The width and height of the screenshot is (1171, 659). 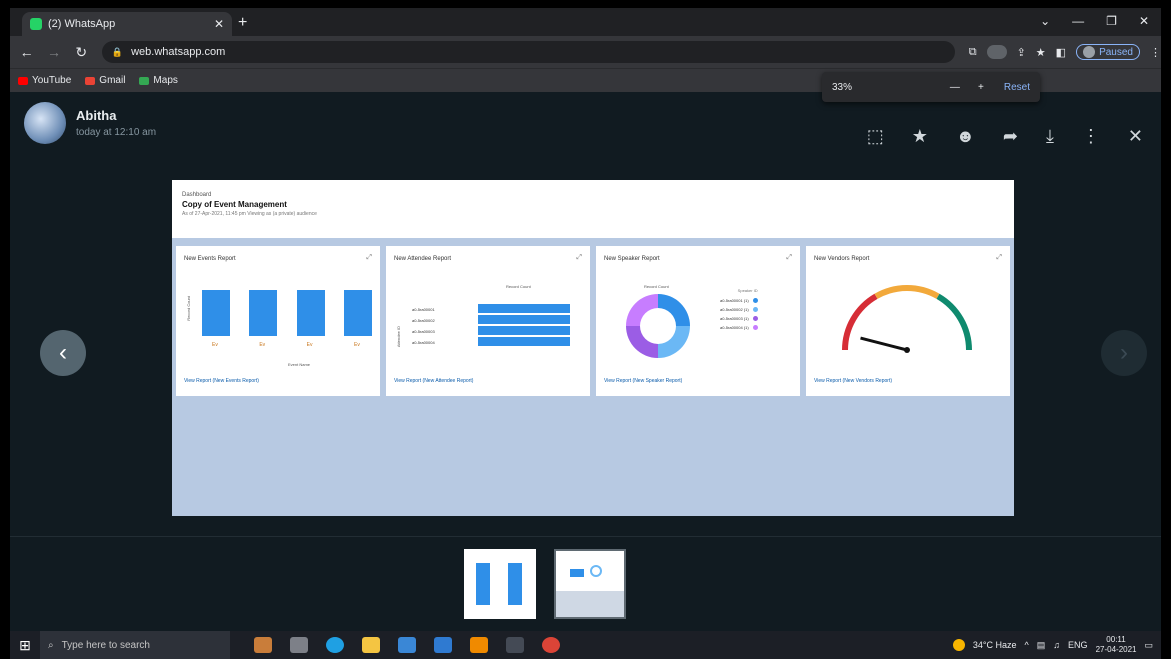 I want to click on address-bar: 🔒 web.whatsapp.com, so click(x=528, y=52).